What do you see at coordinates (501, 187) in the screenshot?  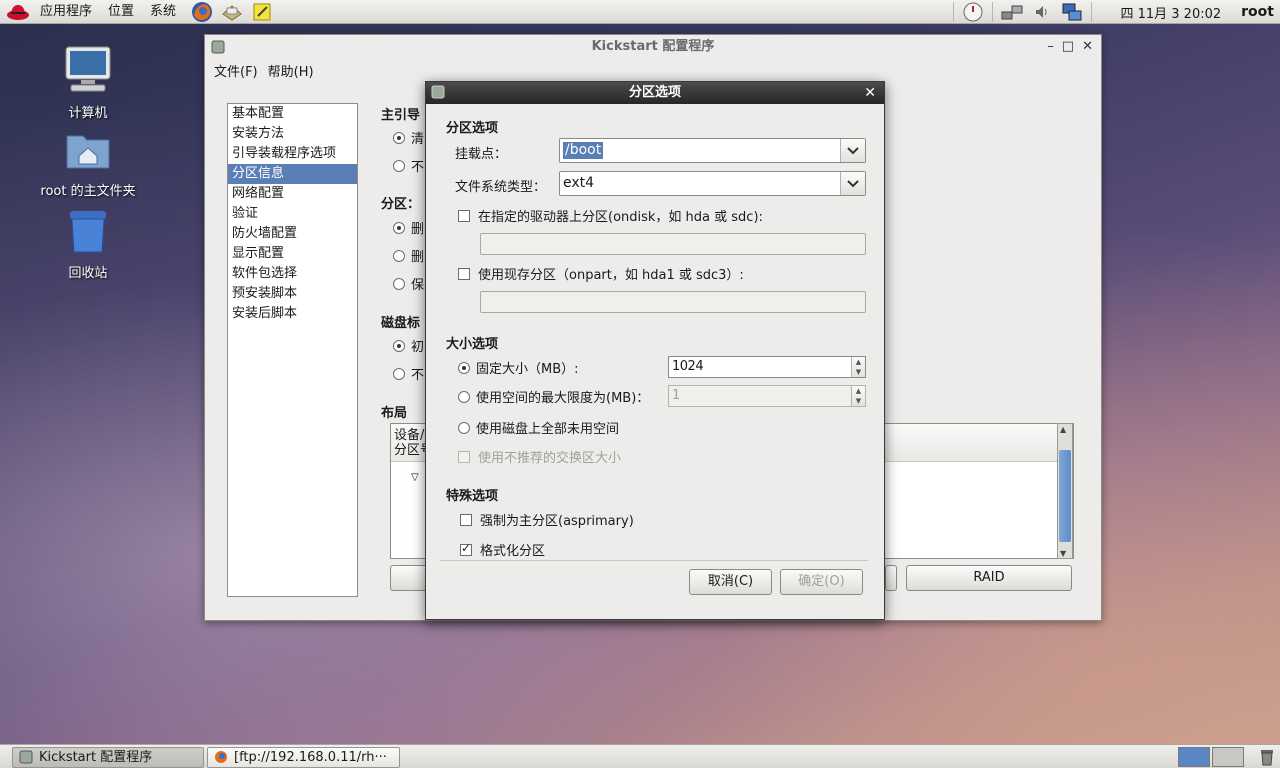 I see `fstype-label: 文件系统类型：` at bounding box center [501, 187].